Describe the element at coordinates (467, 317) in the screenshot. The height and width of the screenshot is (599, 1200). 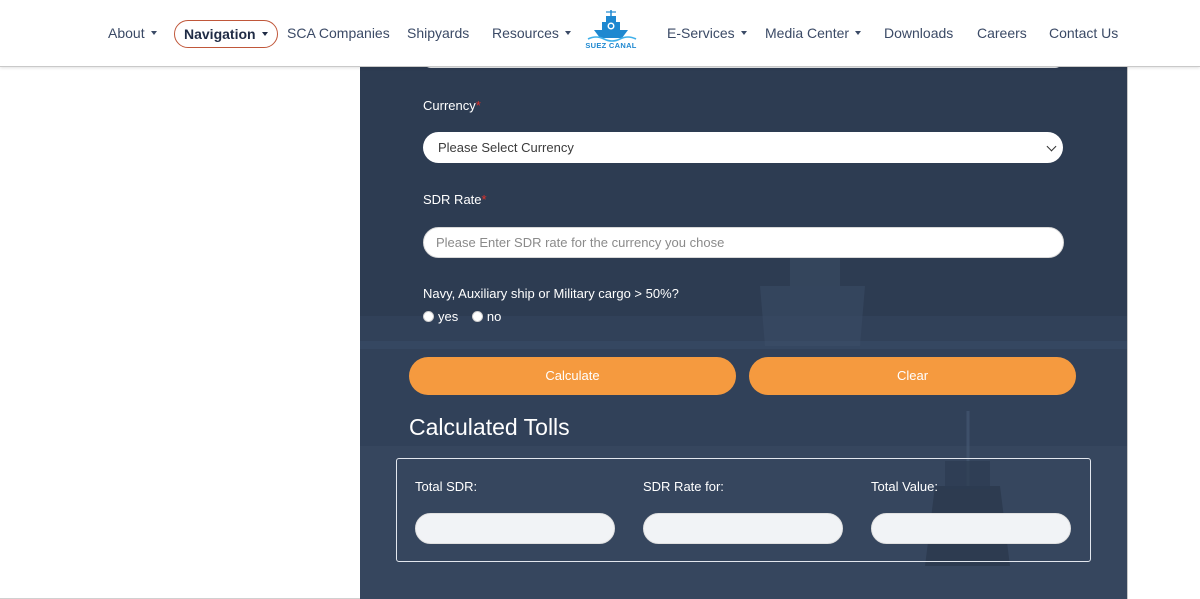
I see `navy-radio-group: yes no` at that location.